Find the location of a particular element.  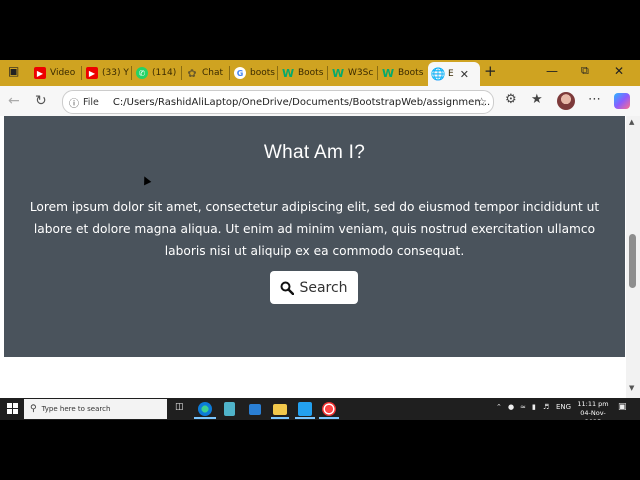

google-icon: G is located at coordinates (240, 73).